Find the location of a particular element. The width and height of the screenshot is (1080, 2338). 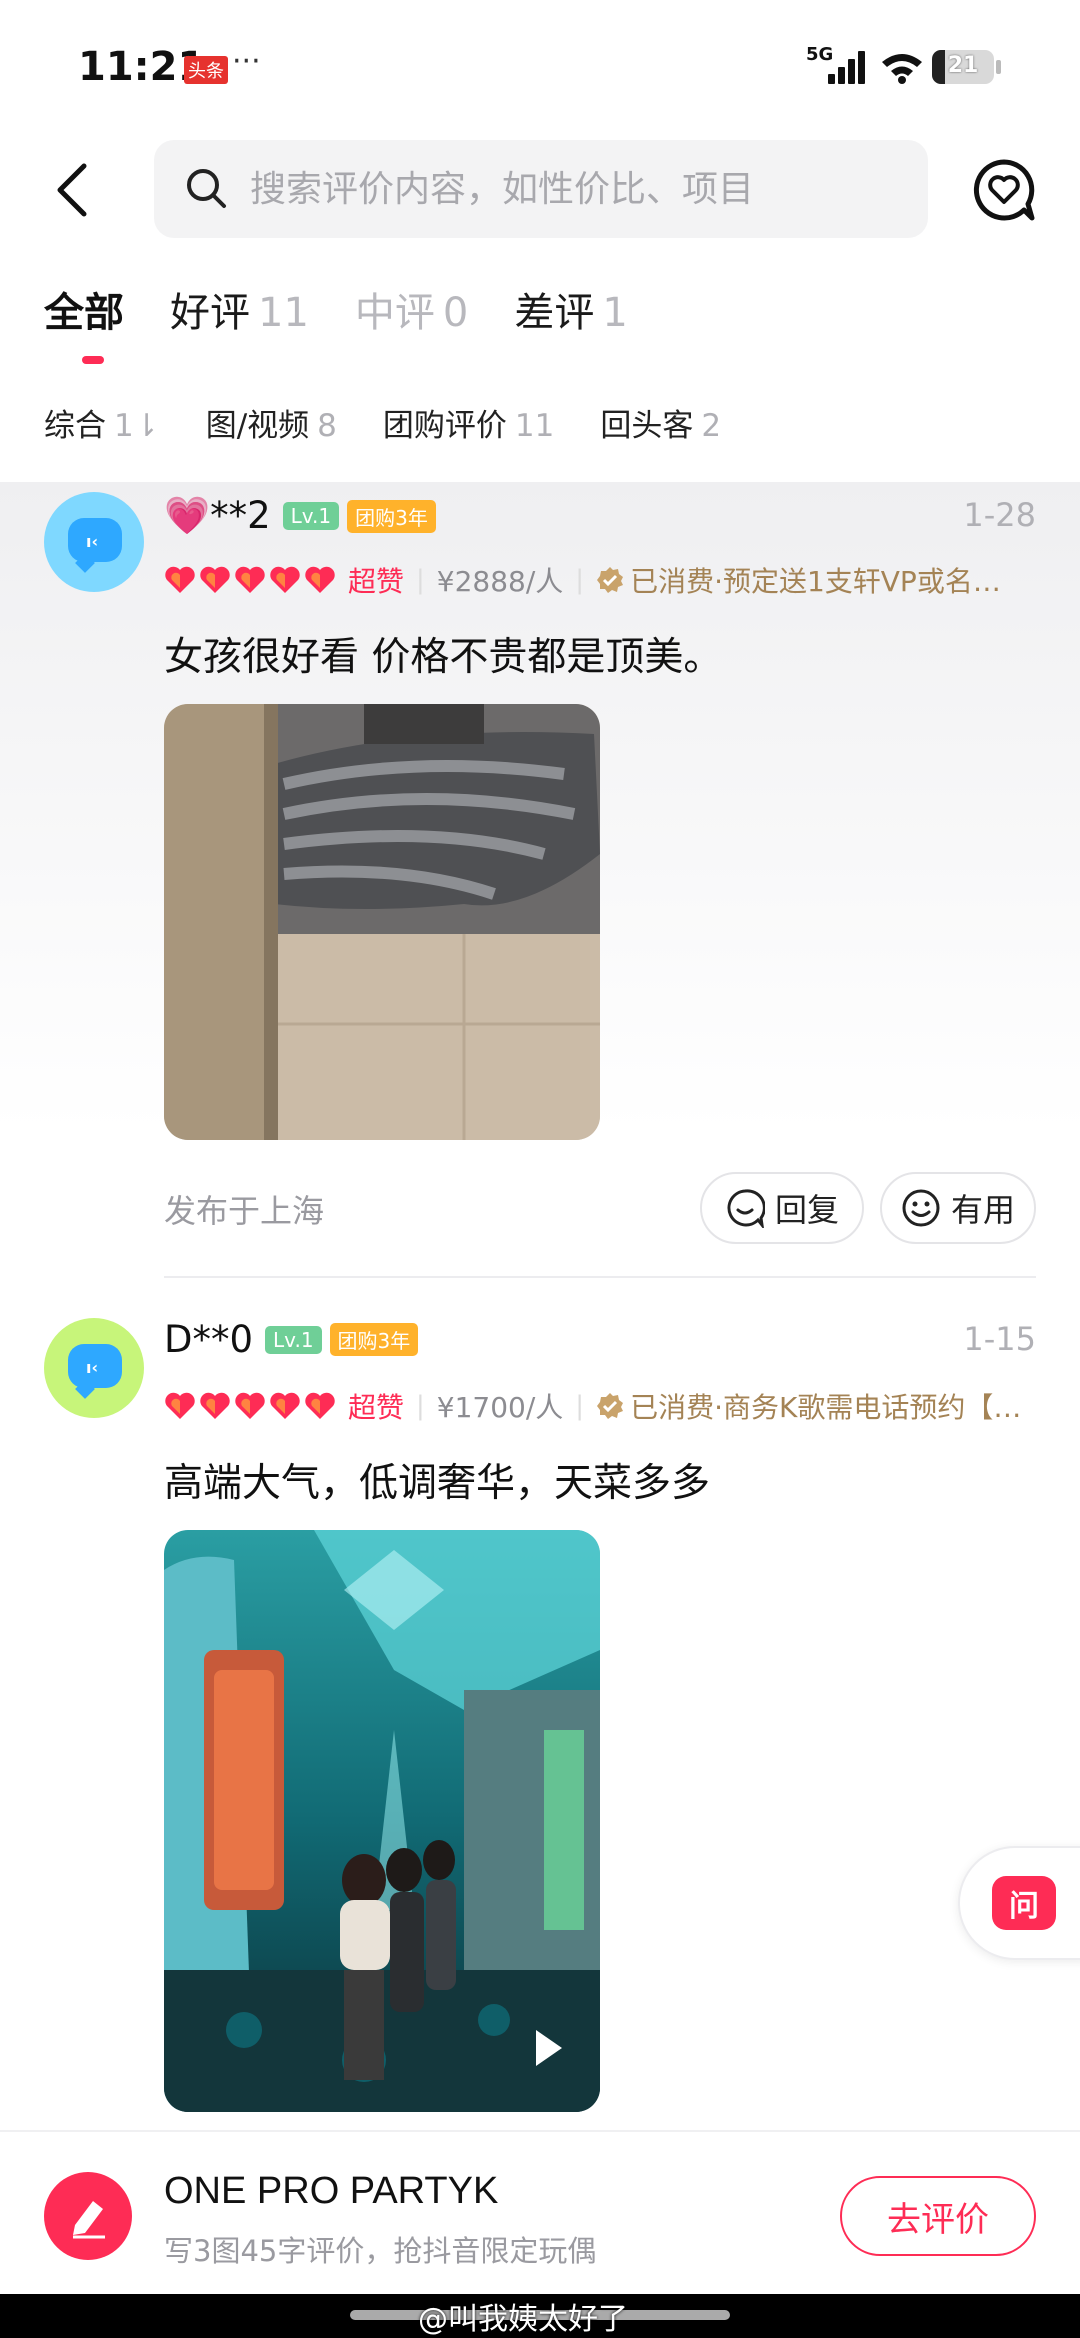

filter-count: 8 is located at coordinates (327, 426).